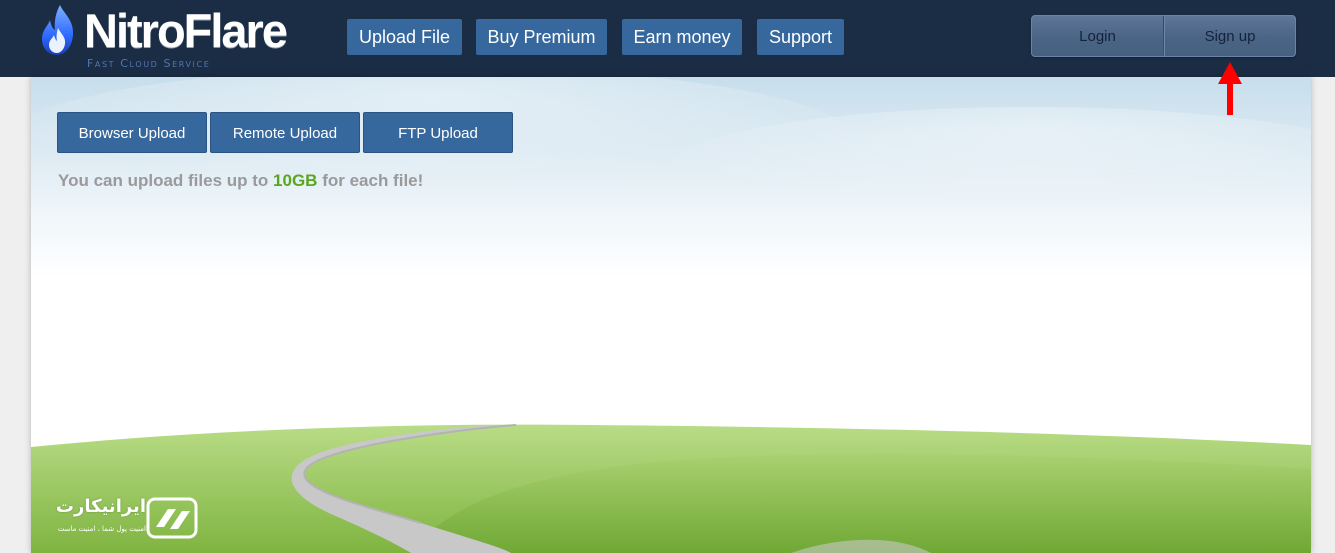 This screenshot has width=1335, height=553. I want to click on upload-limit-value: 10GB, so click(295, 180).